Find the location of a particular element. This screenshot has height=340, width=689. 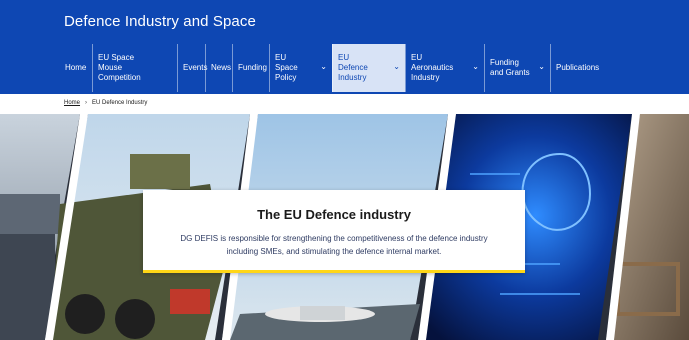

site-title: Defence Industry and Space is located at coordinates (160, 21).